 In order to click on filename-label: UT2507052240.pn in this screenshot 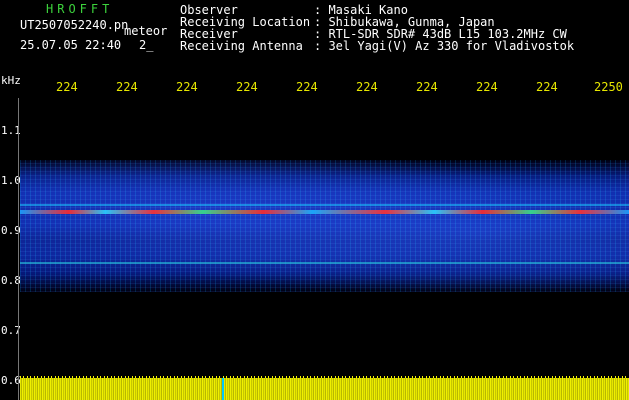, I will do `click(74, 25)`.